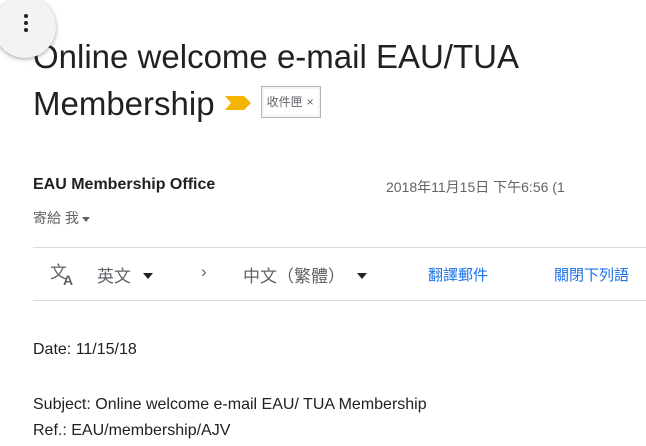 Image resolution: width=646 pixels, height=446 pixels. Describe the element at coordinates (591, 274) in the screenshot. I see `close-translation-link: 關閉下列語` at that location.